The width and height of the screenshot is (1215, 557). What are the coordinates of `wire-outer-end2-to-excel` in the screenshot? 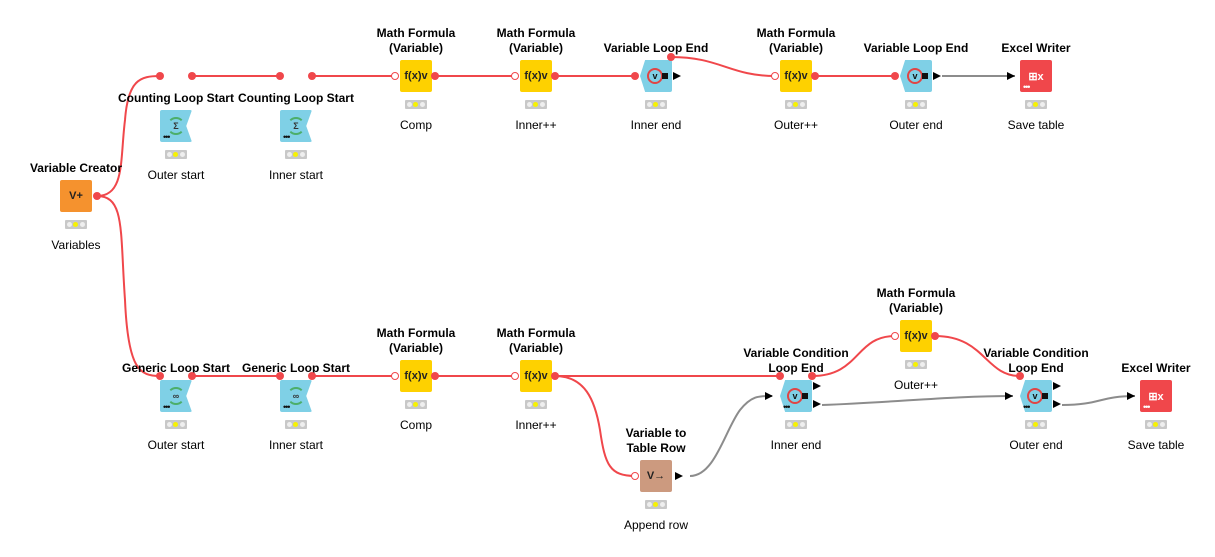 It's located at (1098, 400).